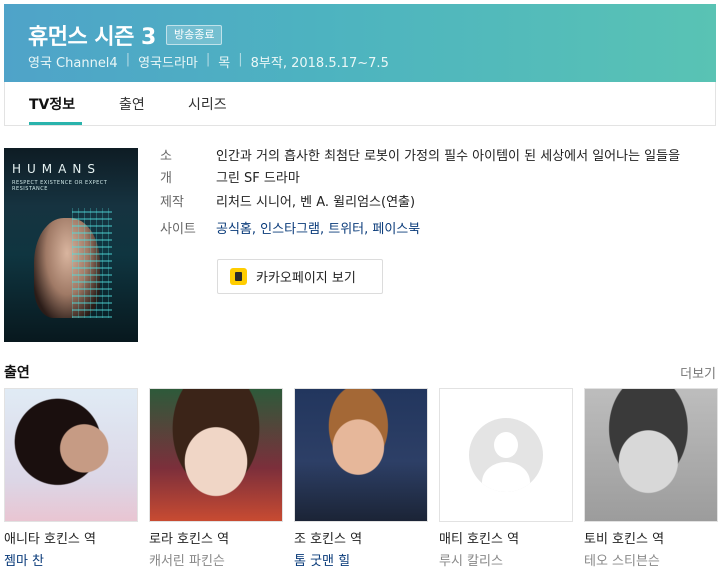 The image size is (720, 584). I want to click on poster-circuit-overlay, so click(92, 263).